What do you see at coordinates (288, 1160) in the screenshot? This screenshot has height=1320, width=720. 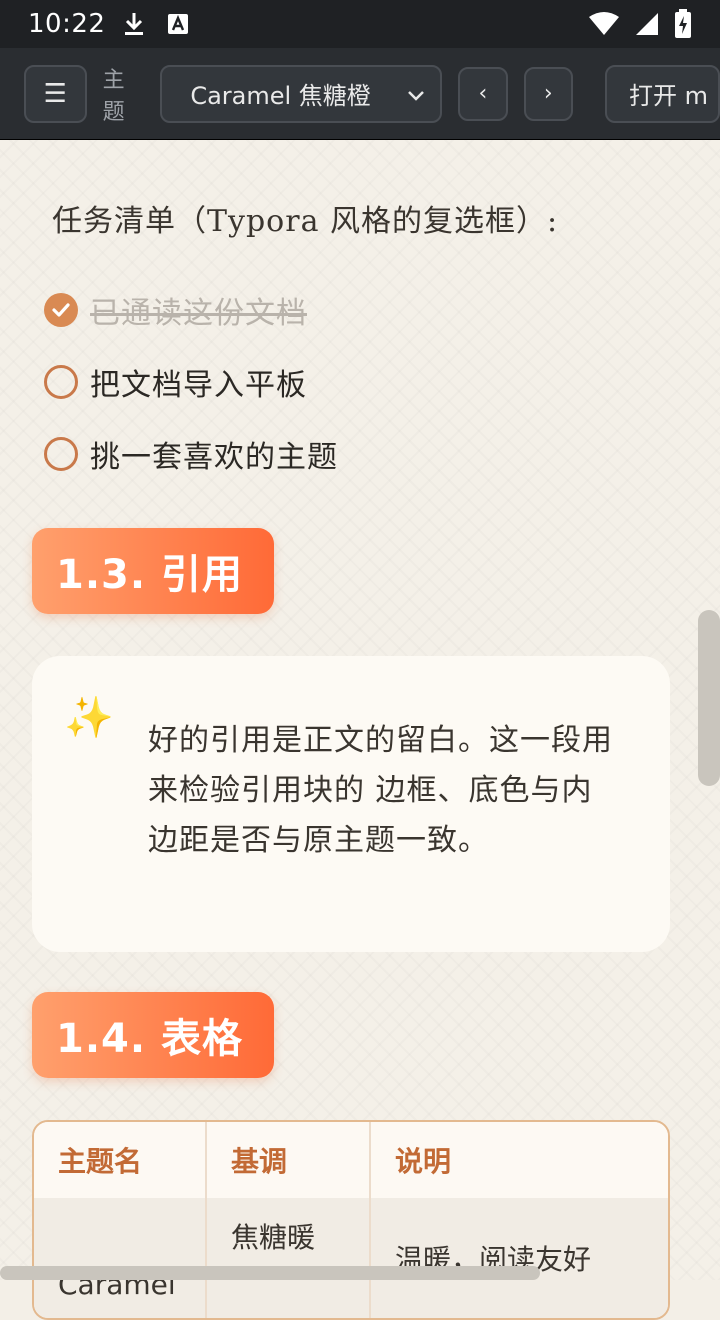 I see `table-header-cell: 基调` at bounding box center [288, 1160].